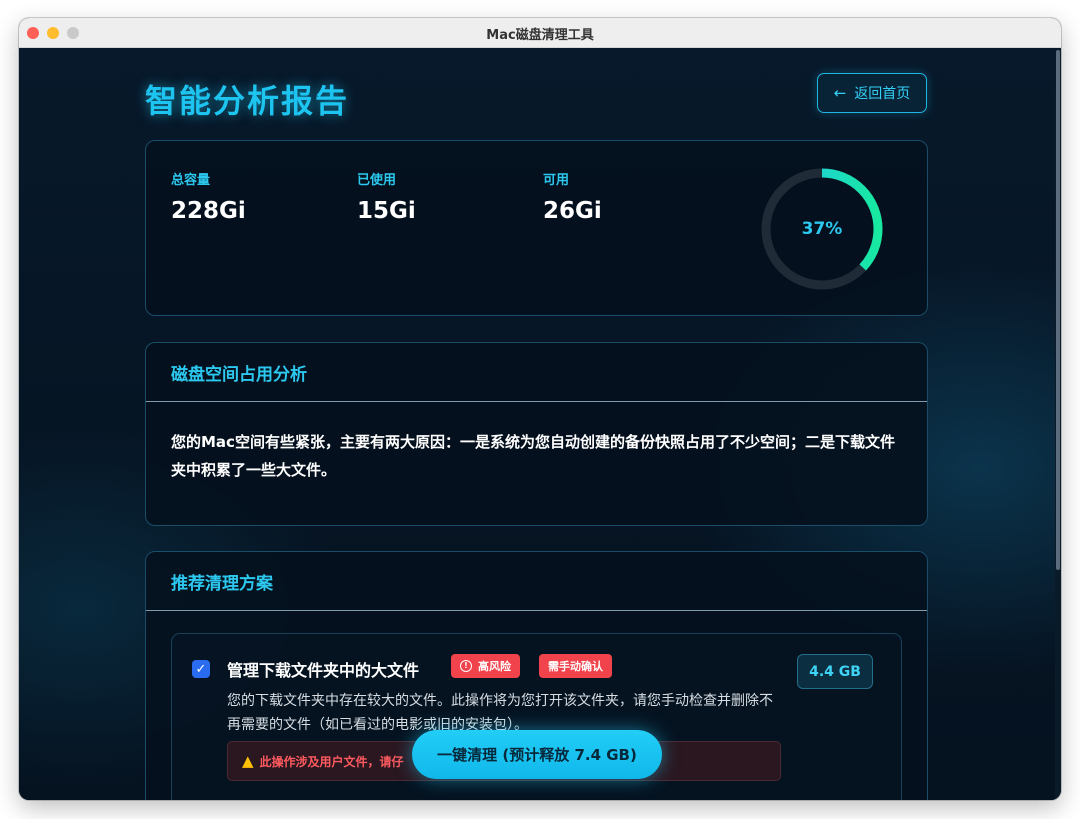  Describe the element at coordinates (494, 666) in the screenshot. I see `high-risk-label: 高风险` at that location.